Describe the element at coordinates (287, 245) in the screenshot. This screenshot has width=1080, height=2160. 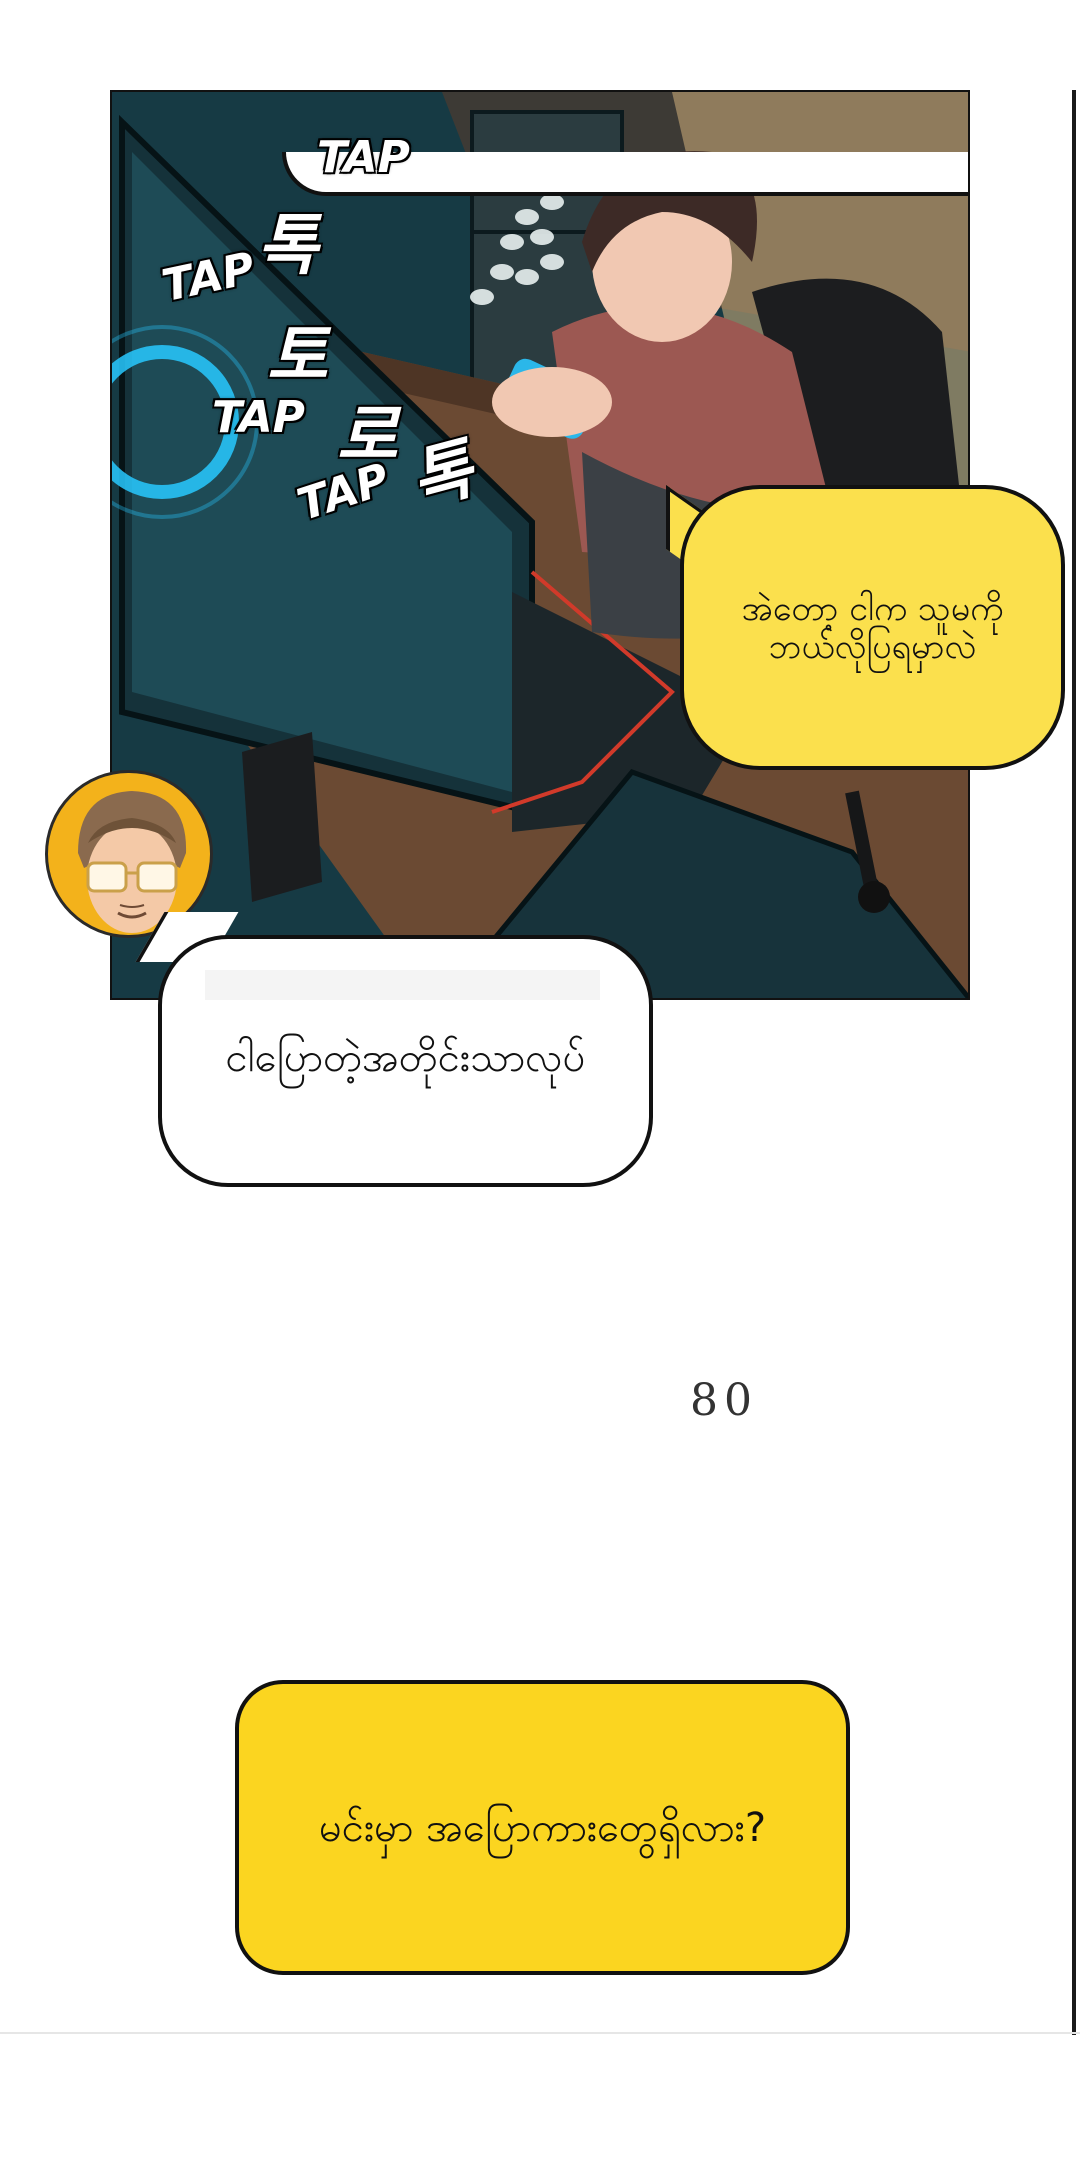
I see `sfx-korean-1: 톡` at that location.